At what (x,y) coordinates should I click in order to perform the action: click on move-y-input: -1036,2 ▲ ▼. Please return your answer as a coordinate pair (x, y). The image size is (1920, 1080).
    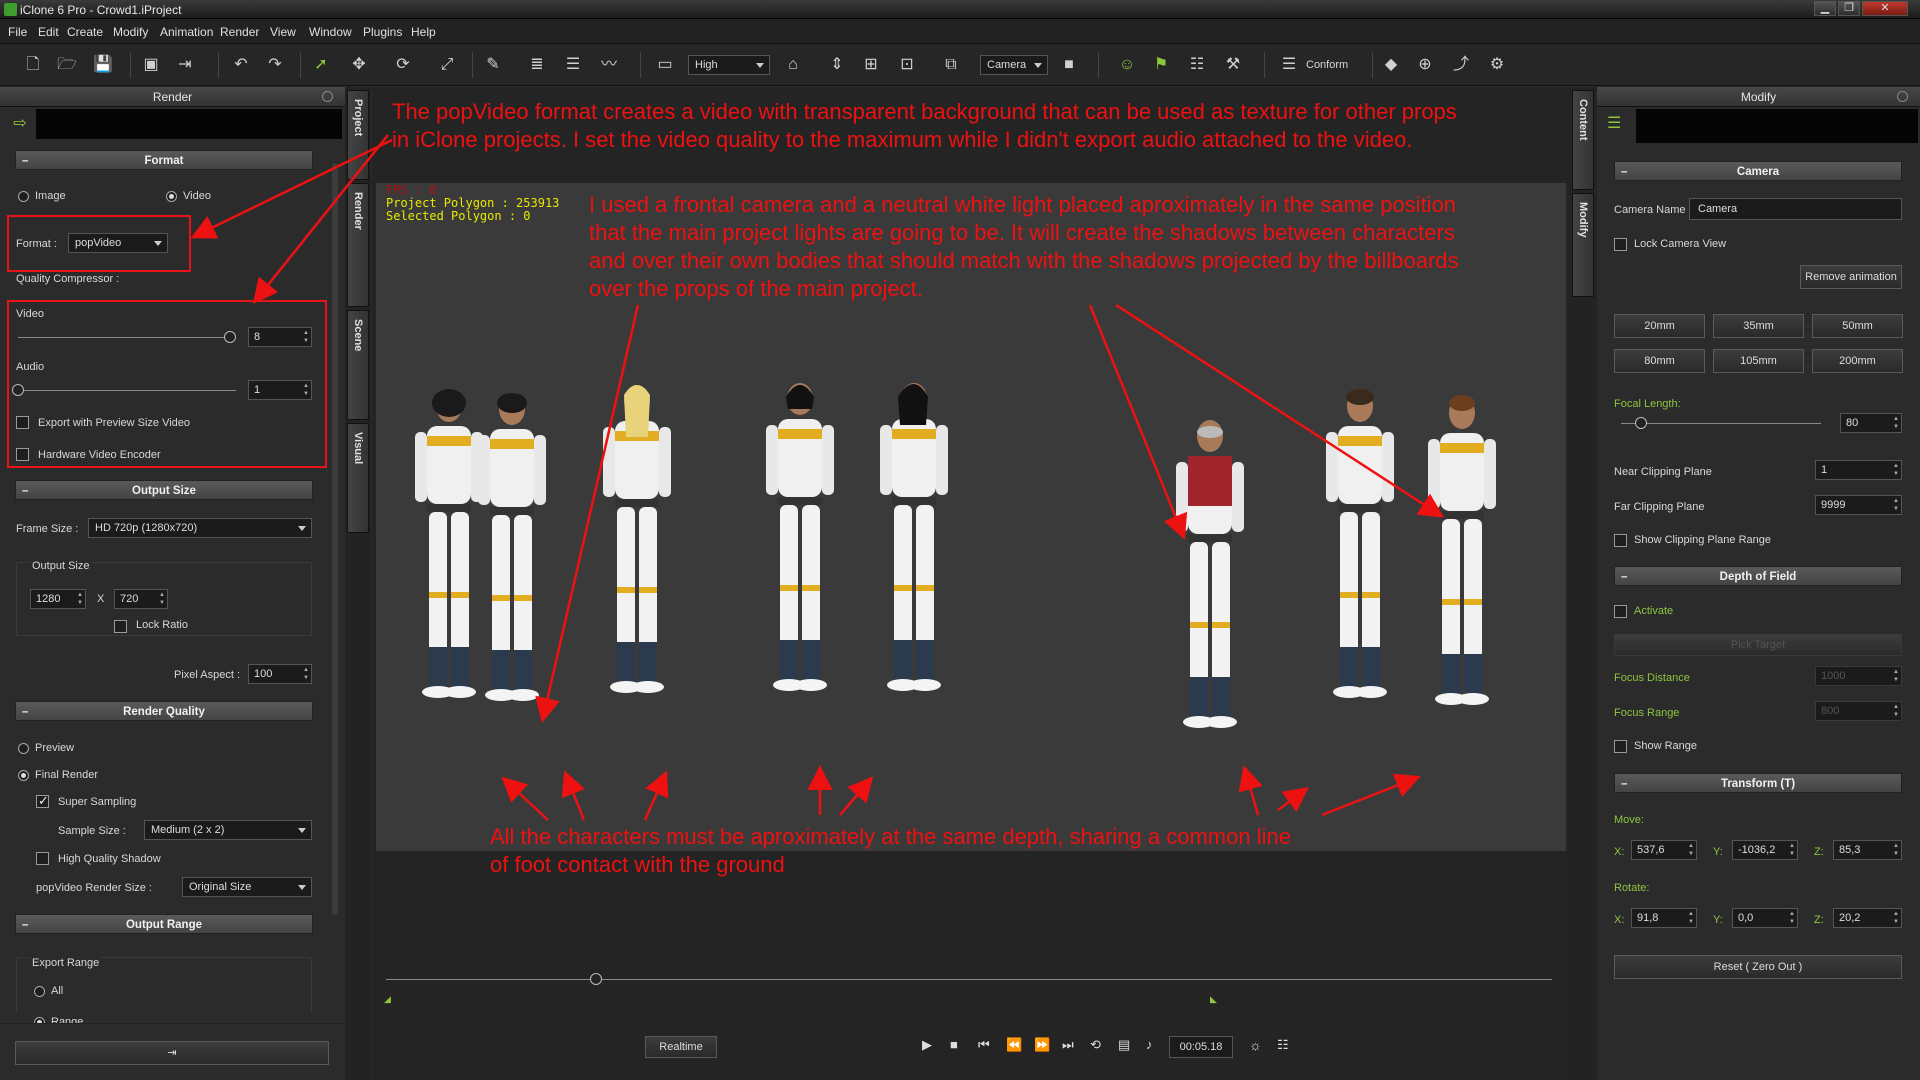
    Looking at the image, I should click on (1765, 850).